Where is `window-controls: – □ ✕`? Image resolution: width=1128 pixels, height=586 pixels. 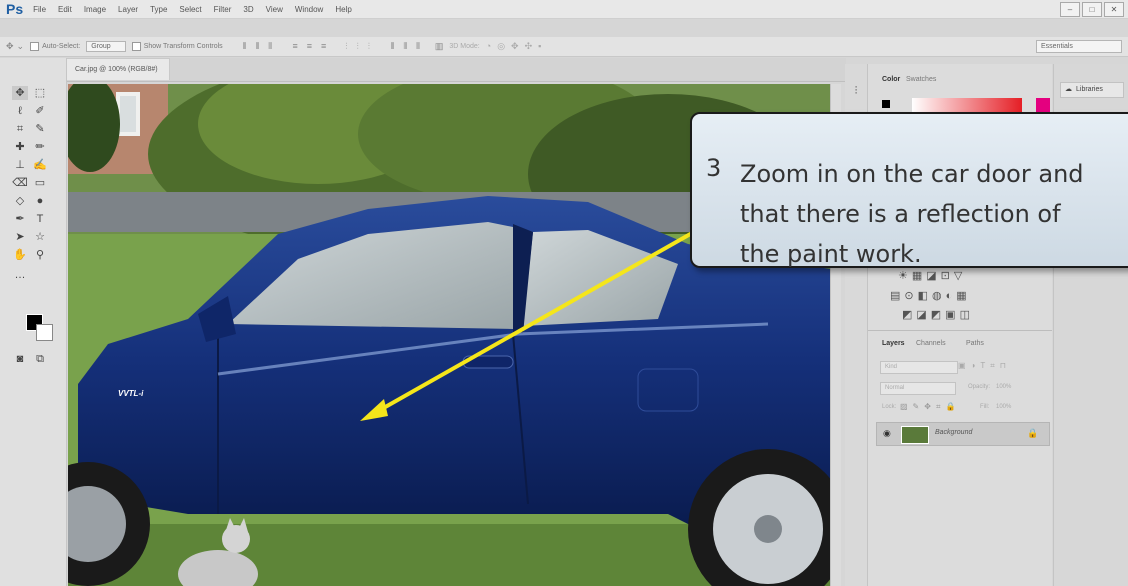
window-controls: – □ ✕ is located at coordinates (1092, 9).